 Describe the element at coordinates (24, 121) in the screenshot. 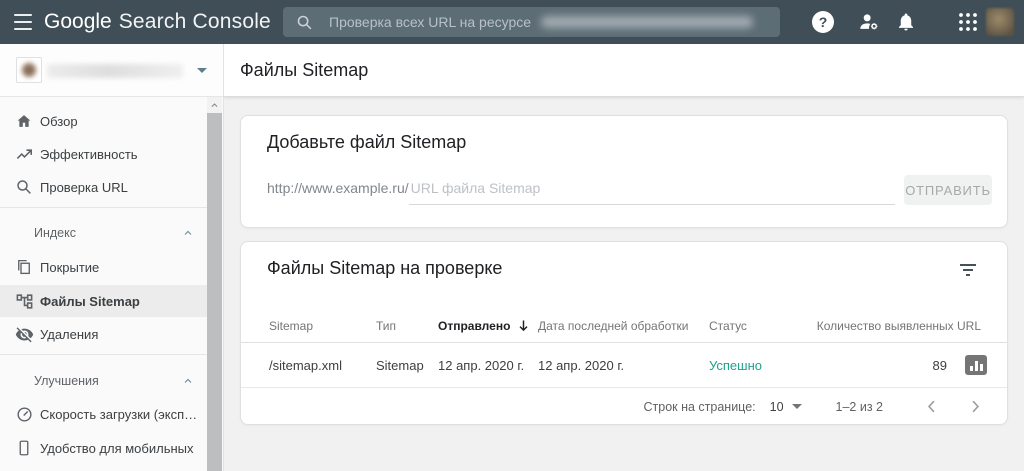

I see `home-icon` at that location.